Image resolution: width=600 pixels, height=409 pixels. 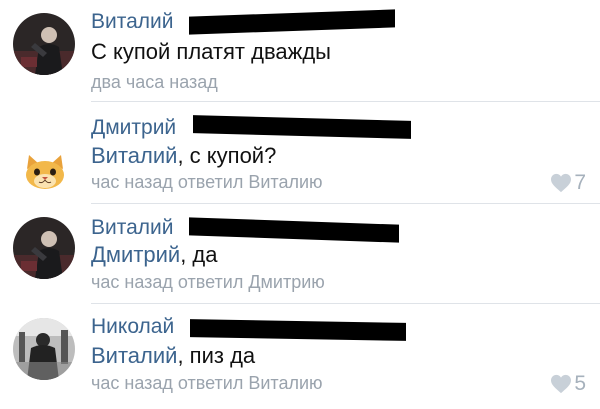 I want to click on comment-meta: два часа назад, so click(x=154, y=82).